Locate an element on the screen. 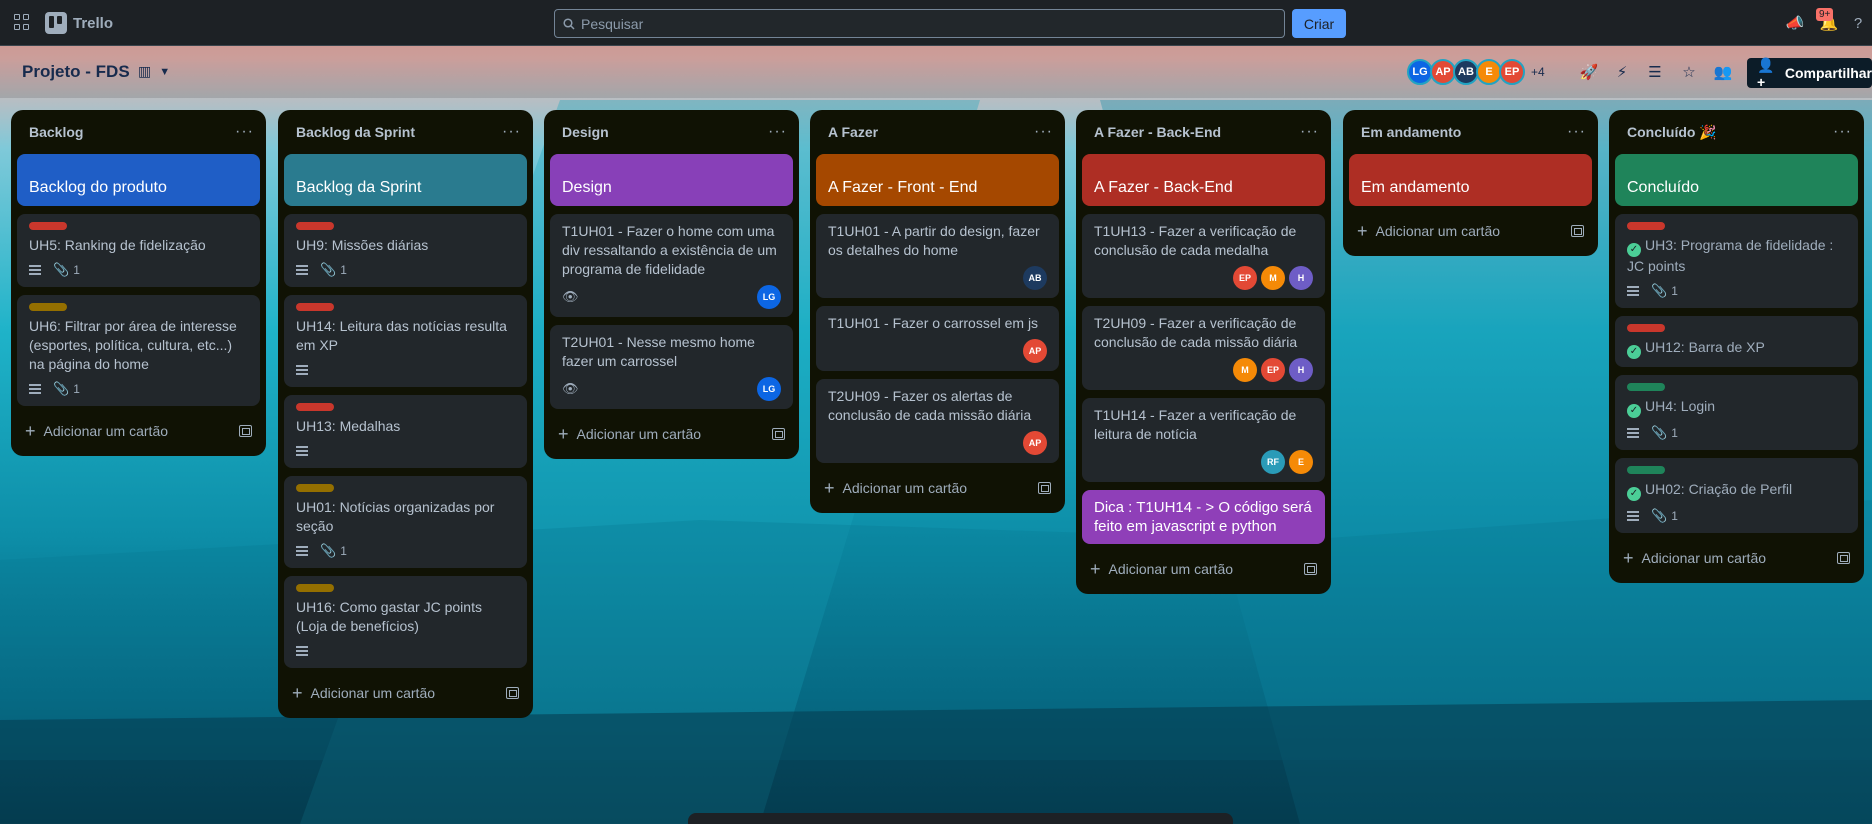 The width and height of the screenshot is (1872, 824). more-members-count: +4 is located at coordinates (1538, 72).